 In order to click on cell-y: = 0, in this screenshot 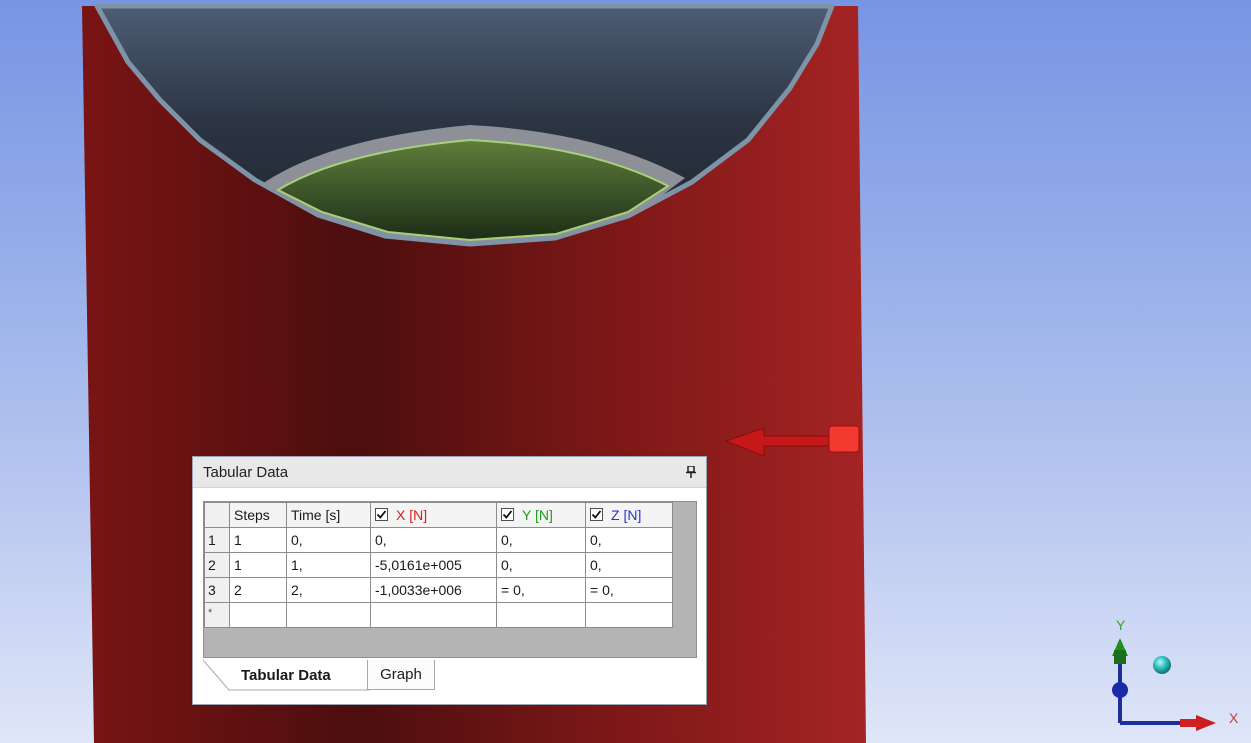, I will do `click(541, 590)`.